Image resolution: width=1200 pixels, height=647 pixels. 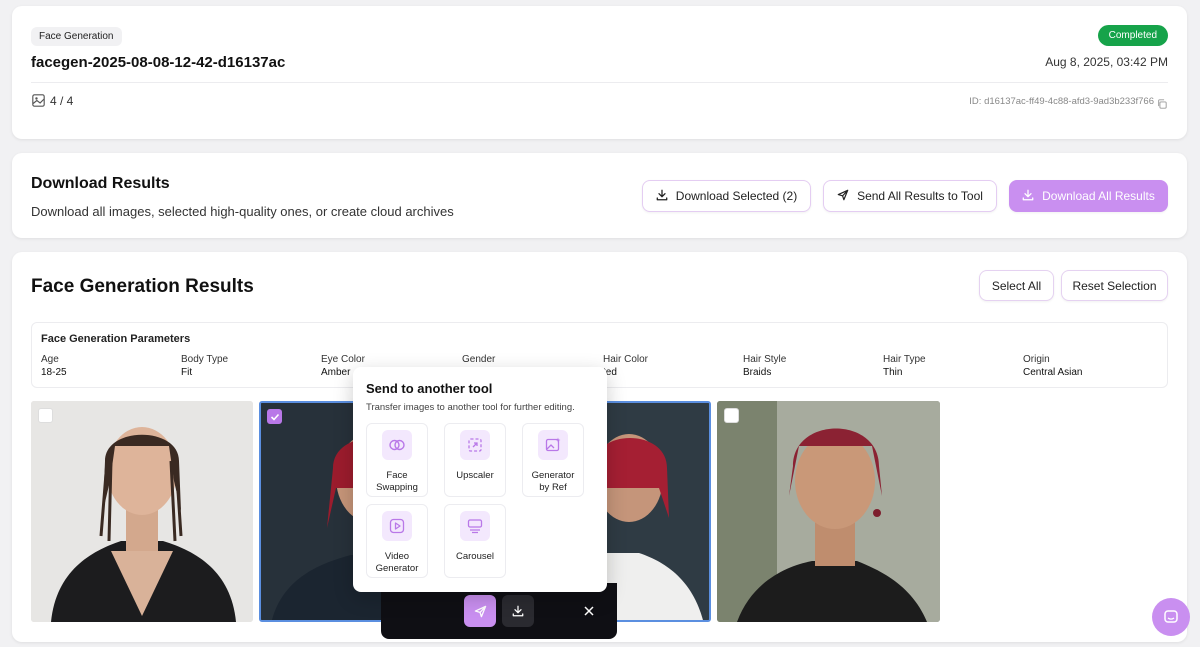 I want to click on support-chat-button, so click(x=1171, y=617).